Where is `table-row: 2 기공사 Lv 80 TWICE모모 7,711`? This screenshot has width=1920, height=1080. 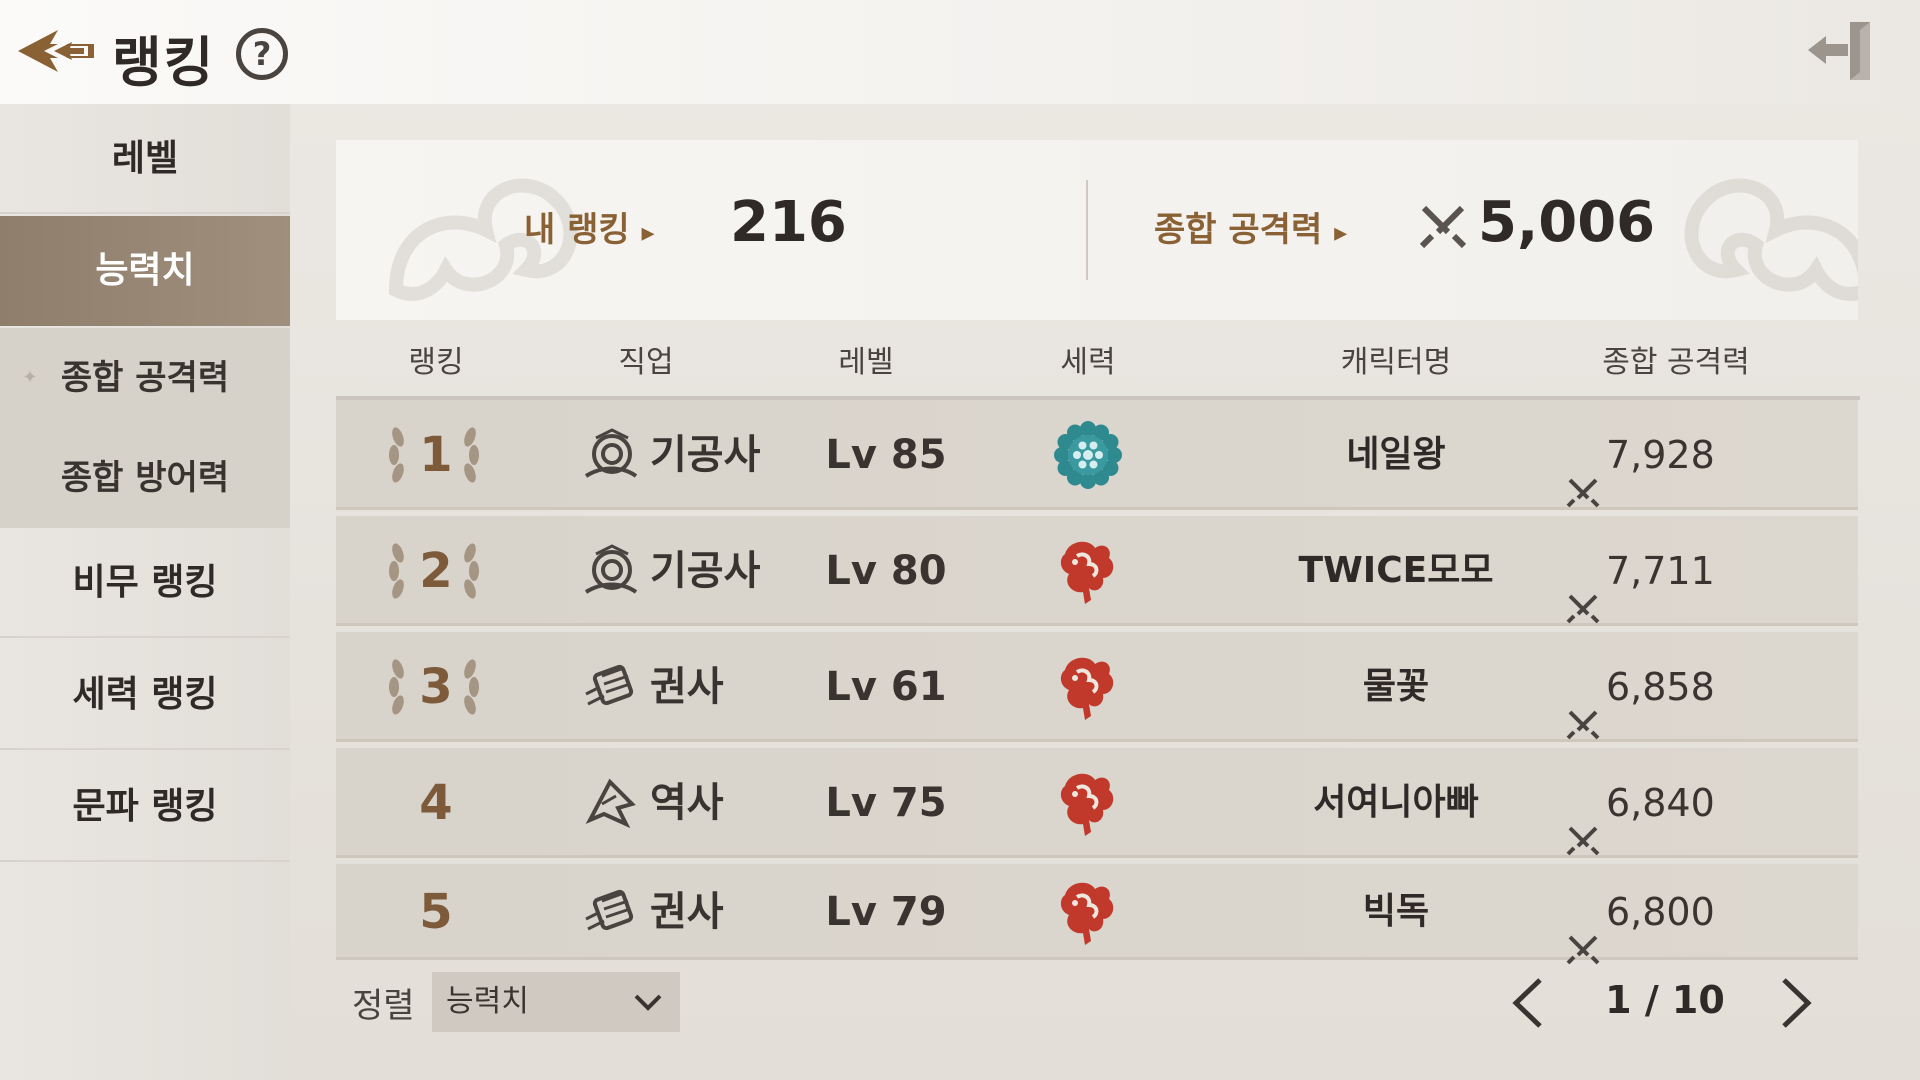 table-row: 2 기공사 Lv 80 TWICE모모 7,711 is located at coordinates (1097, 571).